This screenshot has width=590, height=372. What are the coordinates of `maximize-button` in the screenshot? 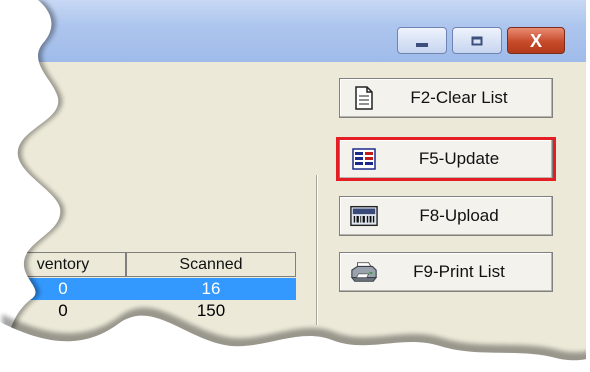 It's located at (477, 40).